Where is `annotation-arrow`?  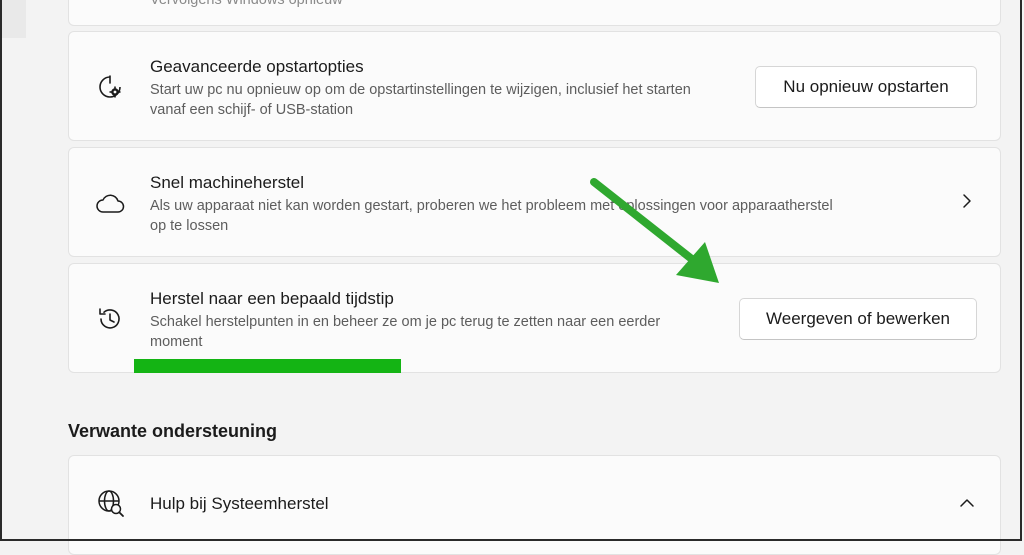
annotation-arrow is located at coordinates (654, 230).